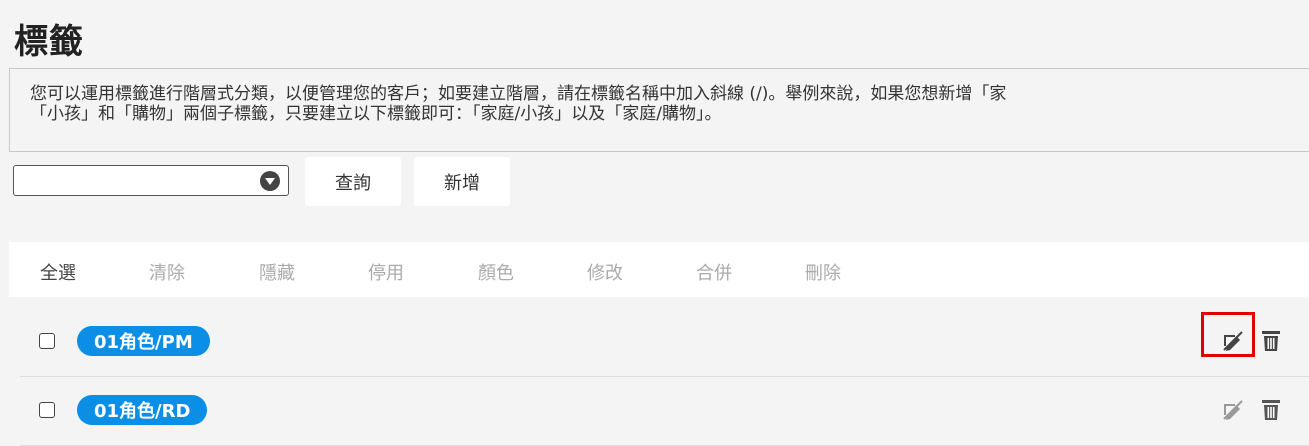 The width and height of the screenshot is (1309, 446). What do you see at coordinates (49, 42) in the screenshot?
I see `page-title: 標籤` at bounding box center [49, 42].